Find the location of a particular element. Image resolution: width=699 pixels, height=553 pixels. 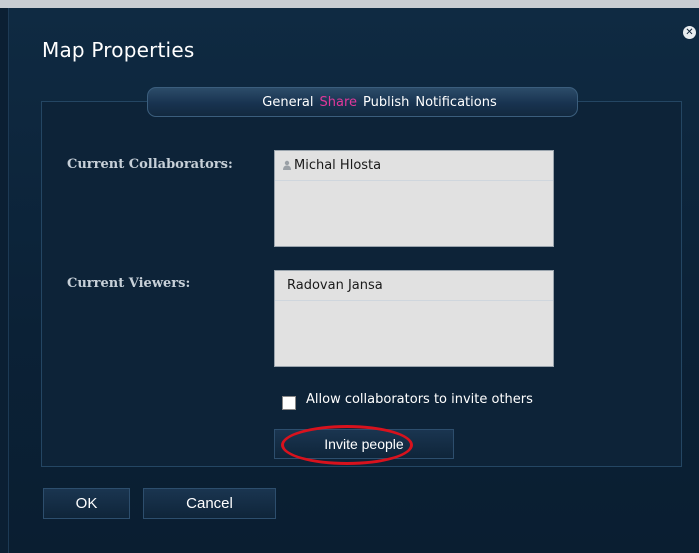

invite-people-label: Invite people is located at coordinates (364, 444).